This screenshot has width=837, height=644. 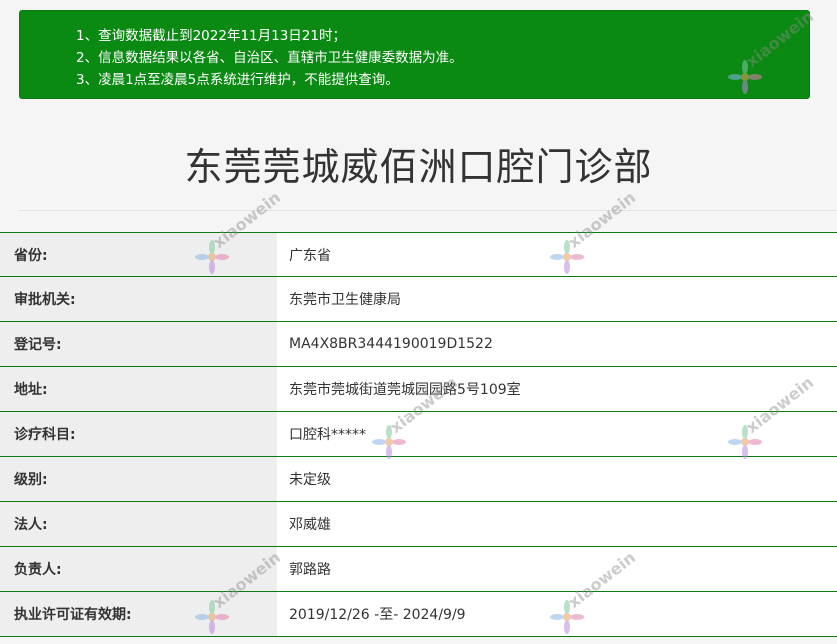 What do you see at coordinates (138, 479) in the screenshot?
I see `row-label: 级别:` at bounding box center [138, 479].